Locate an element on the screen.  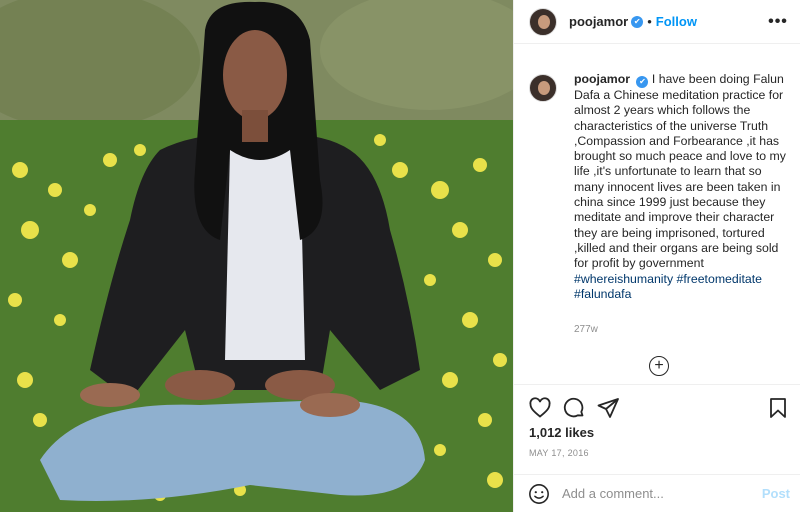
likes-count: 1,012 likes is located at coordinates (561, 432).